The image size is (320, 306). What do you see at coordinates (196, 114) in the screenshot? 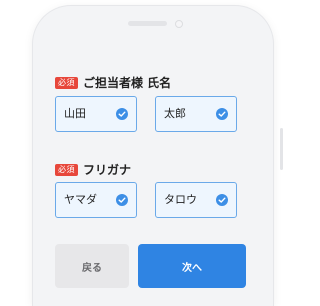
I see `first-name-field: 太郎` at bounding box center [196, 114].